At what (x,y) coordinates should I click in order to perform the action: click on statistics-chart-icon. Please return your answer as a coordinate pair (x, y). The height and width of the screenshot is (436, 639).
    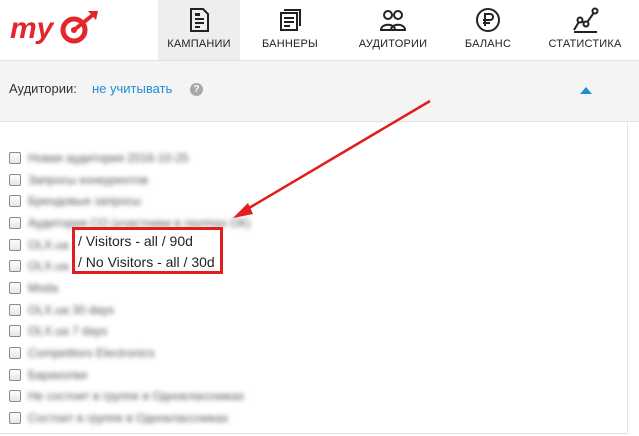
    Looking at the image, I should click on (586, 20).